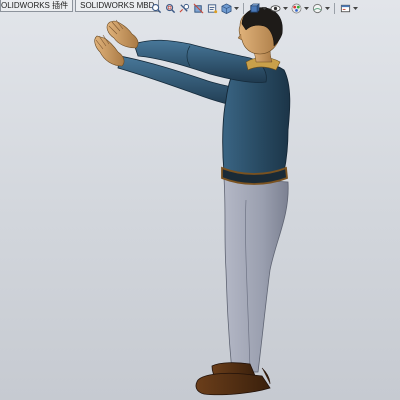 This screenshot has height=400, width=400. Describe the element at coordinates (233, 384) in the screenshot. I see `right-shoe` at that location.